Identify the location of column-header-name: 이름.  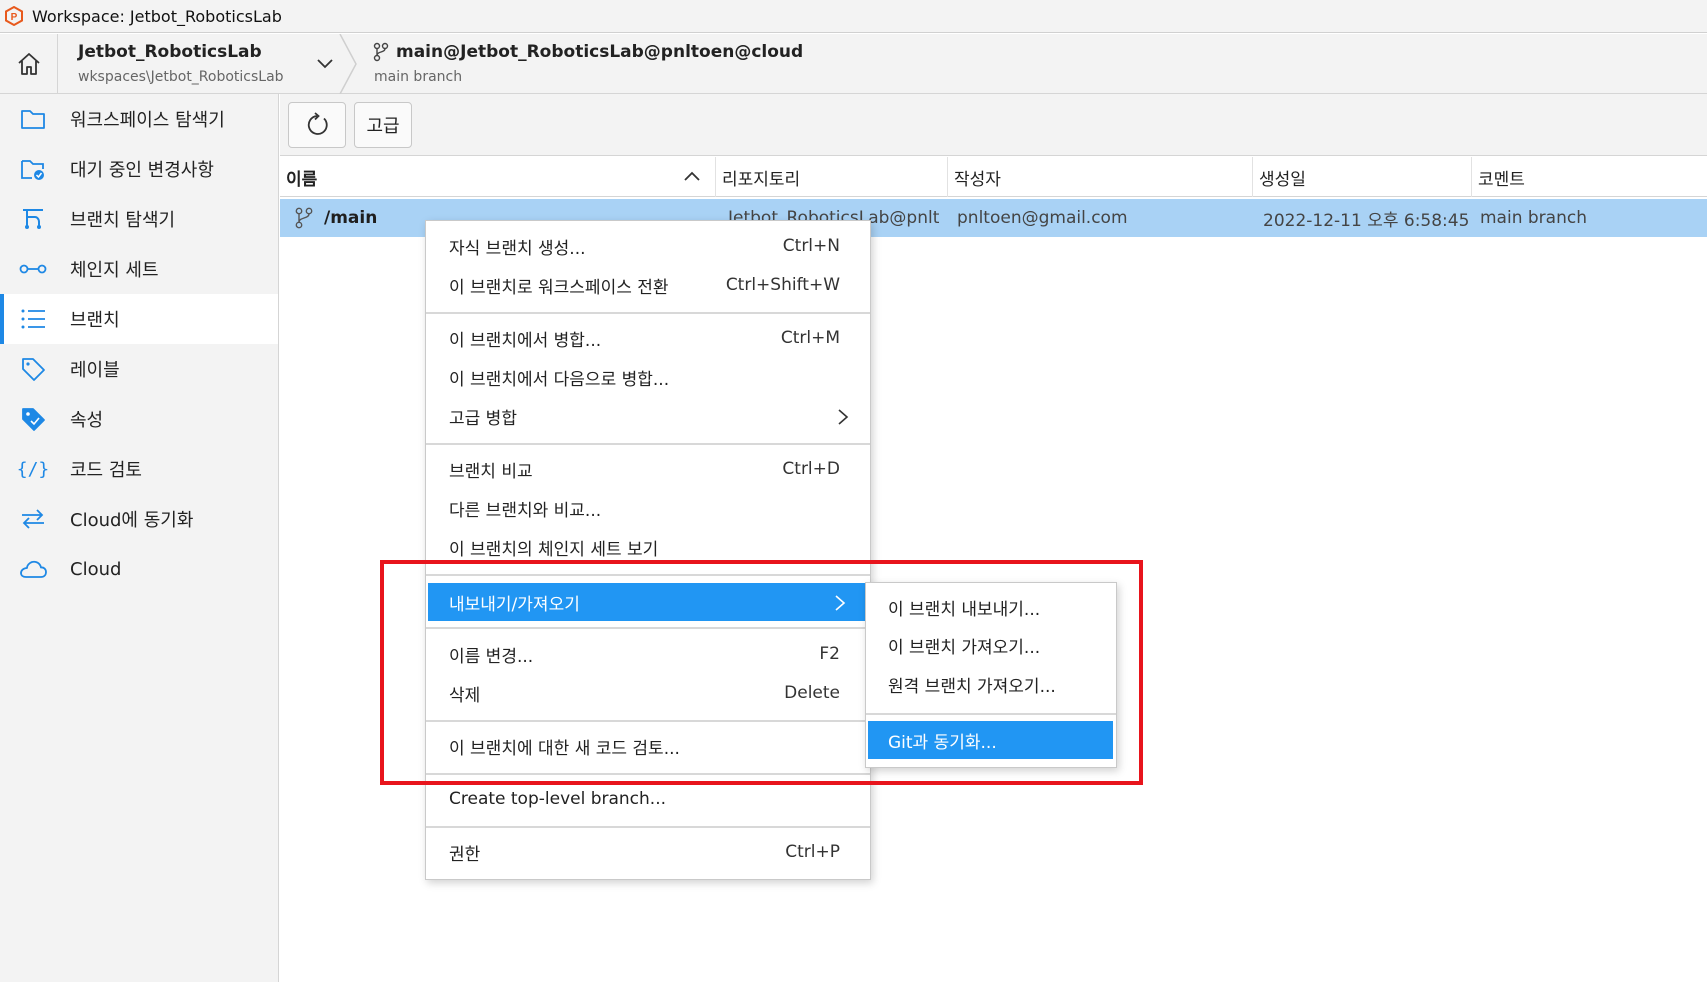
(498, 177).